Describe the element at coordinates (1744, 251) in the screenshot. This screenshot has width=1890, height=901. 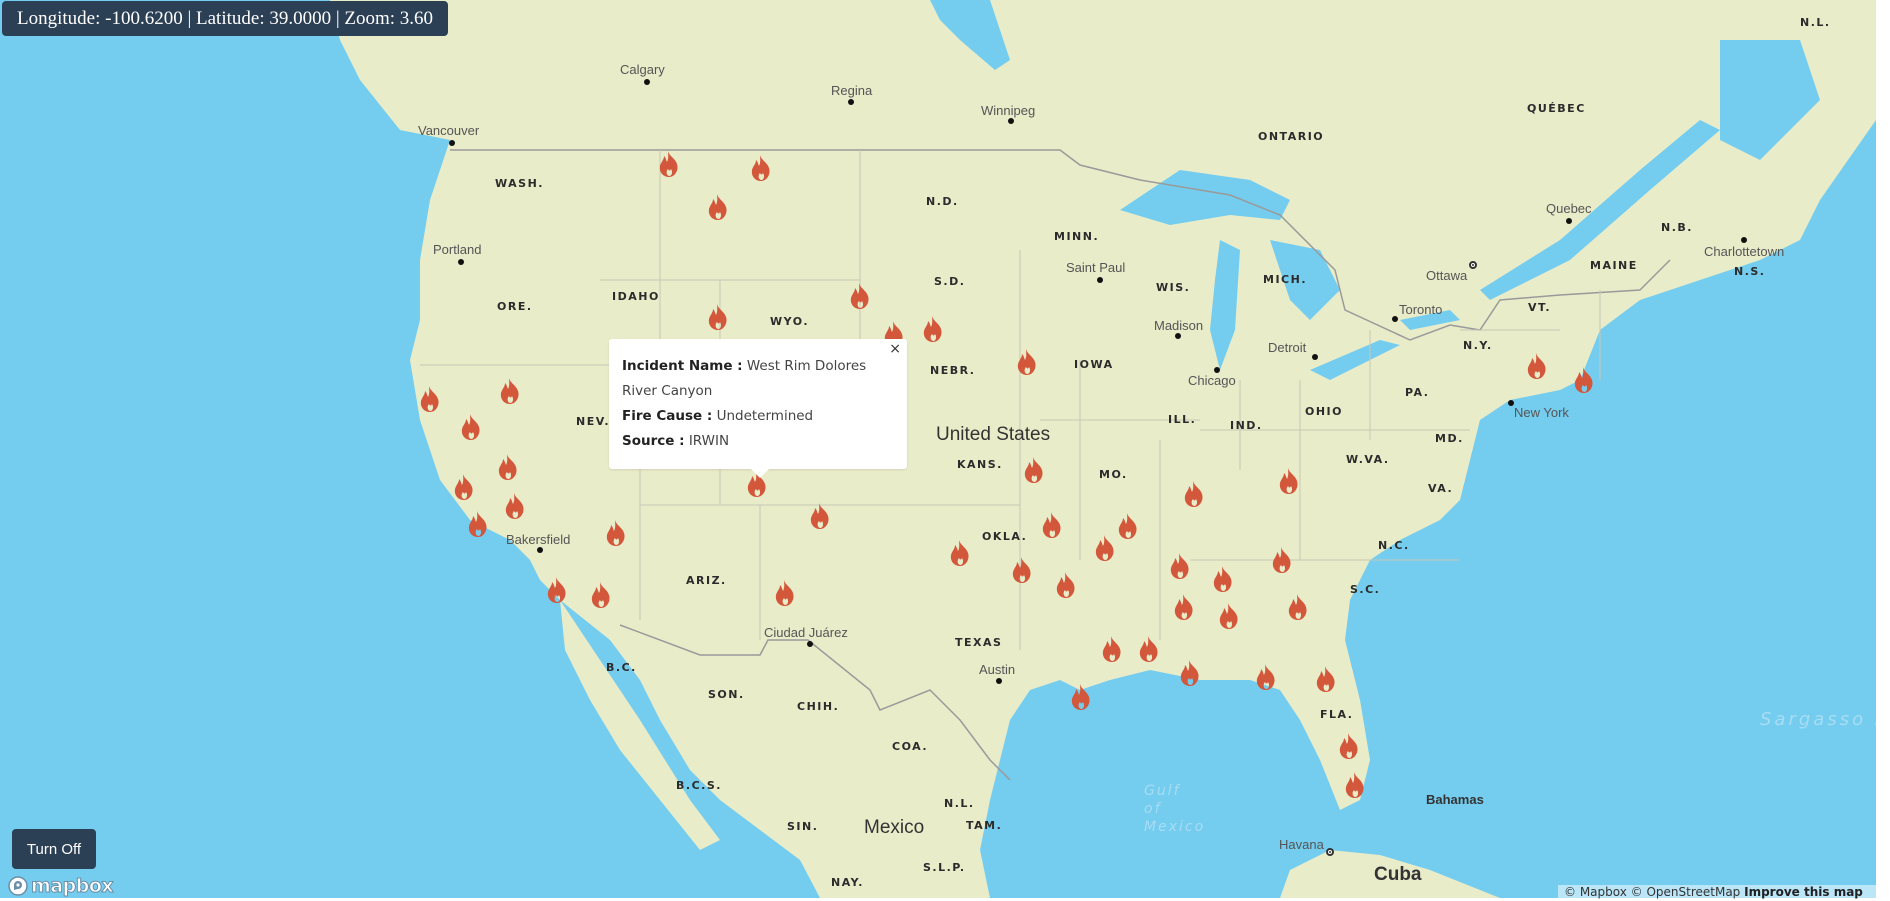
I see `label-city: Charlottetown` at that location.